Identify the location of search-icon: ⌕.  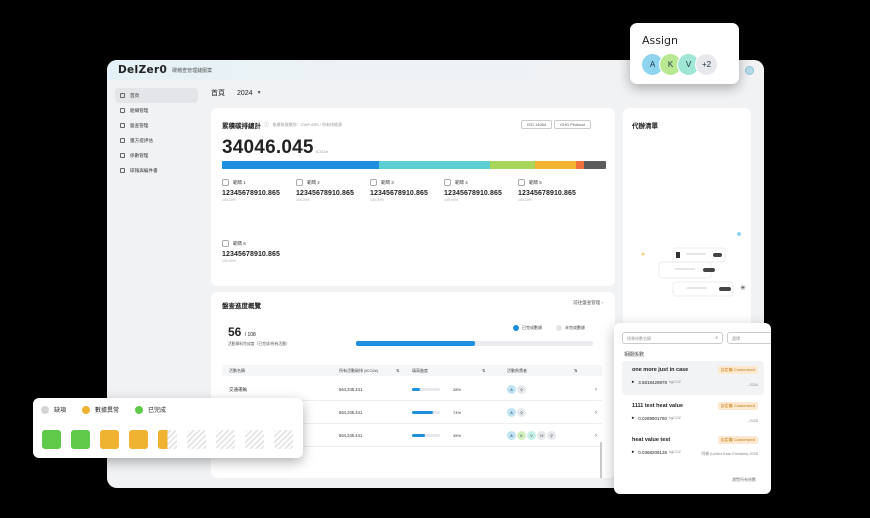
(716, 338).